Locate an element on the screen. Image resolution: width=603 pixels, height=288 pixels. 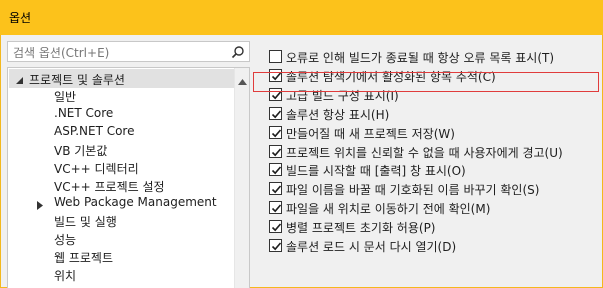
tree-scrollbar is located at coordinates (241, 178).